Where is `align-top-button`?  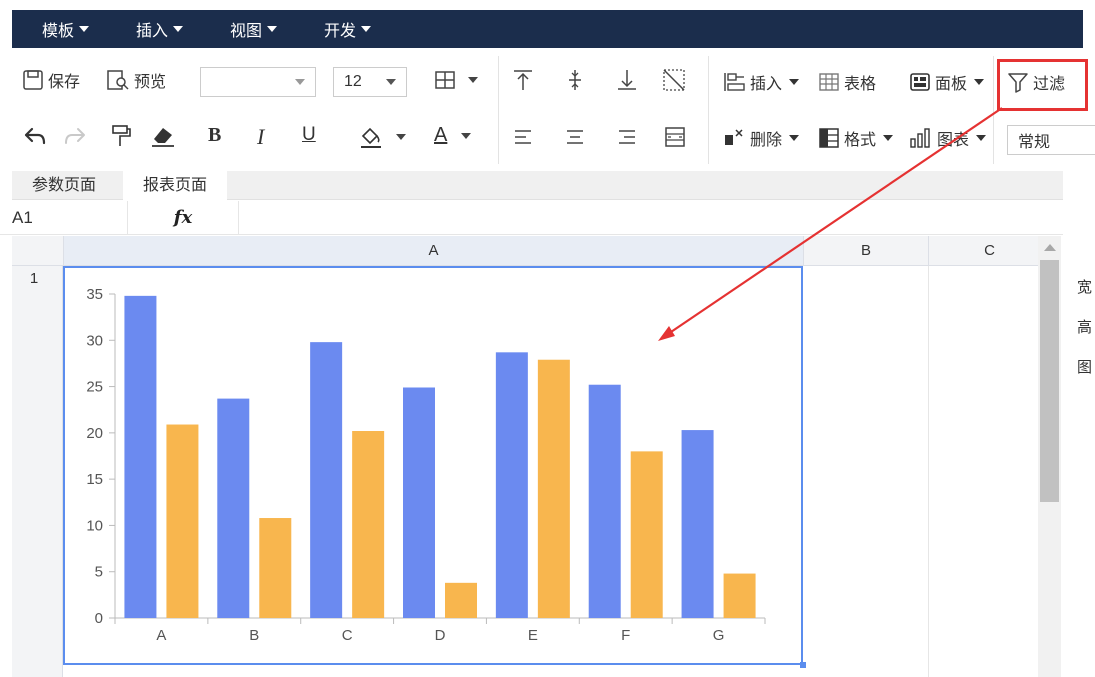
align-top-button is located at coordinates (523, 80).